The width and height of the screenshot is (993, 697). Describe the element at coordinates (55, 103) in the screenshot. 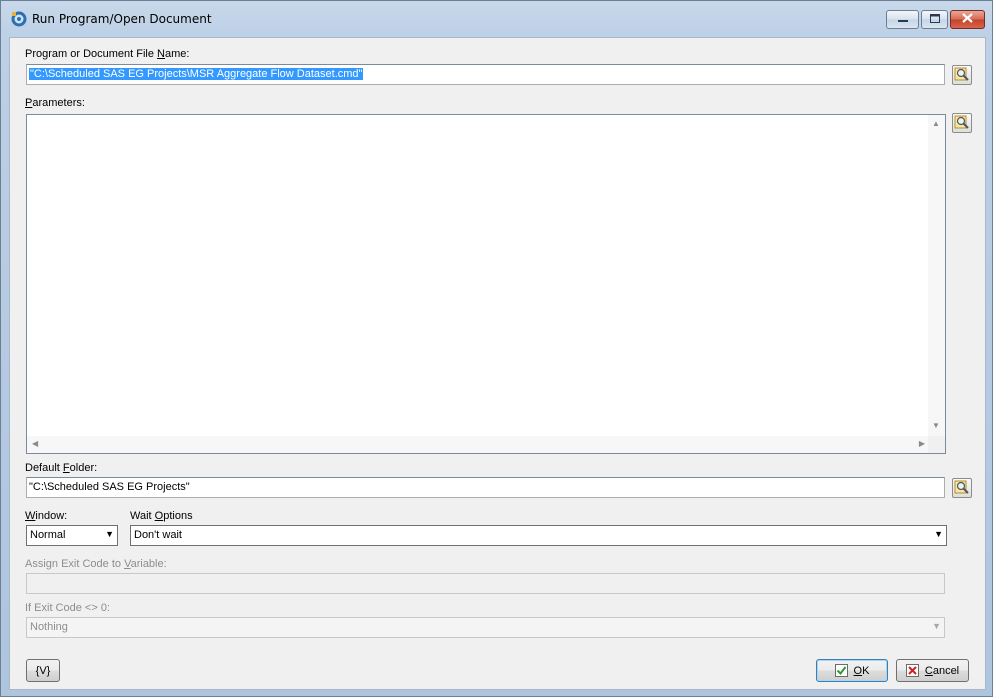

I see `parameters-label: Parameters:` at that location.